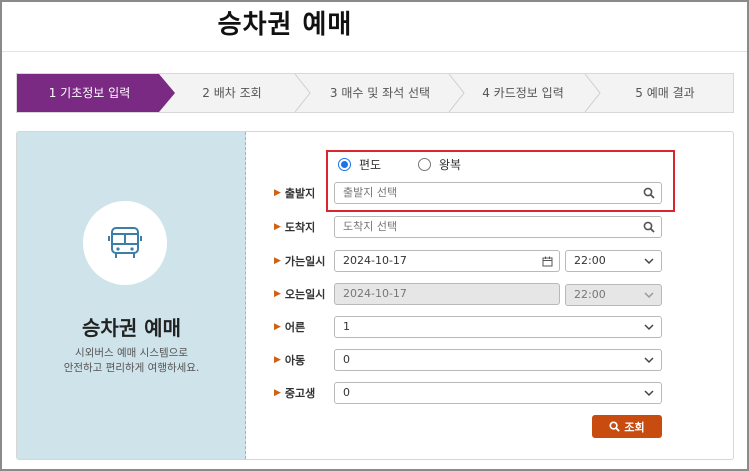 The width and height of the screenshot is (749, 471). I want to click on arrival-placeholder: 도착지 선택, so click(370, 226).